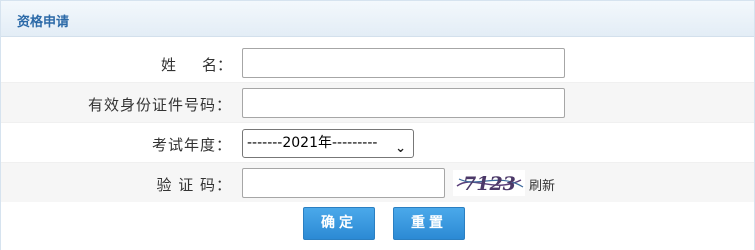  Describe the element at coordinates (542, 184) in the screenshot. I see `refresh-captcha-link: 刷新` at that location.